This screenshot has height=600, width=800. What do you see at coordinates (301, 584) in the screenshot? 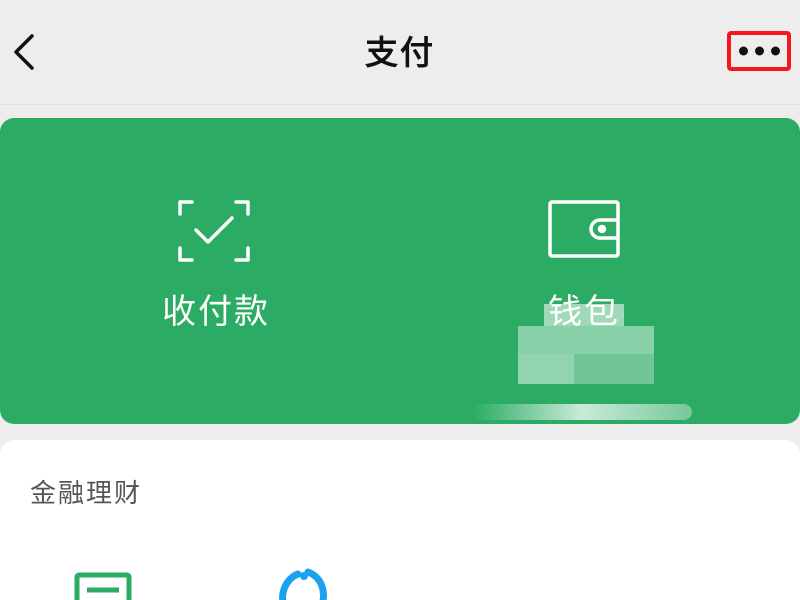
I see `finance-swirl-icon` at bounding box center [301, 584].